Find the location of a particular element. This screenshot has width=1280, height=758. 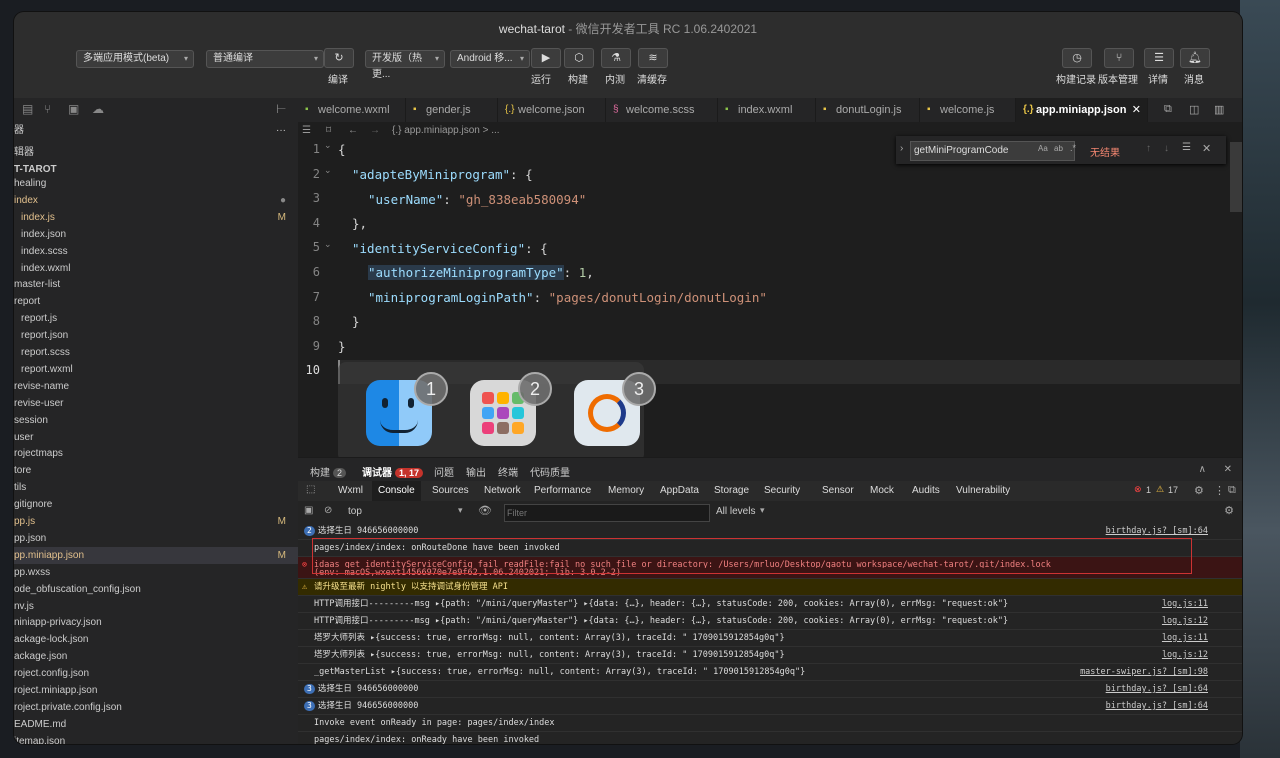

list-item: index.scss is located at coordinates (156, 251).